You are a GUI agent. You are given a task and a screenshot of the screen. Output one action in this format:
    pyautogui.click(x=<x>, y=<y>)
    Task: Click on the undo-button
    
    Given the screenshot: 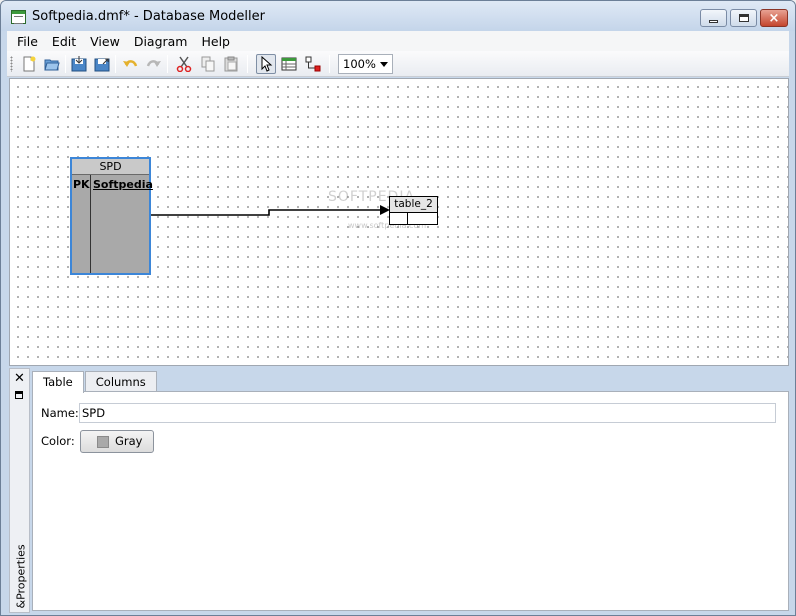 What is the action you would take?
    pyautogui.click(x=130, y=64)
    